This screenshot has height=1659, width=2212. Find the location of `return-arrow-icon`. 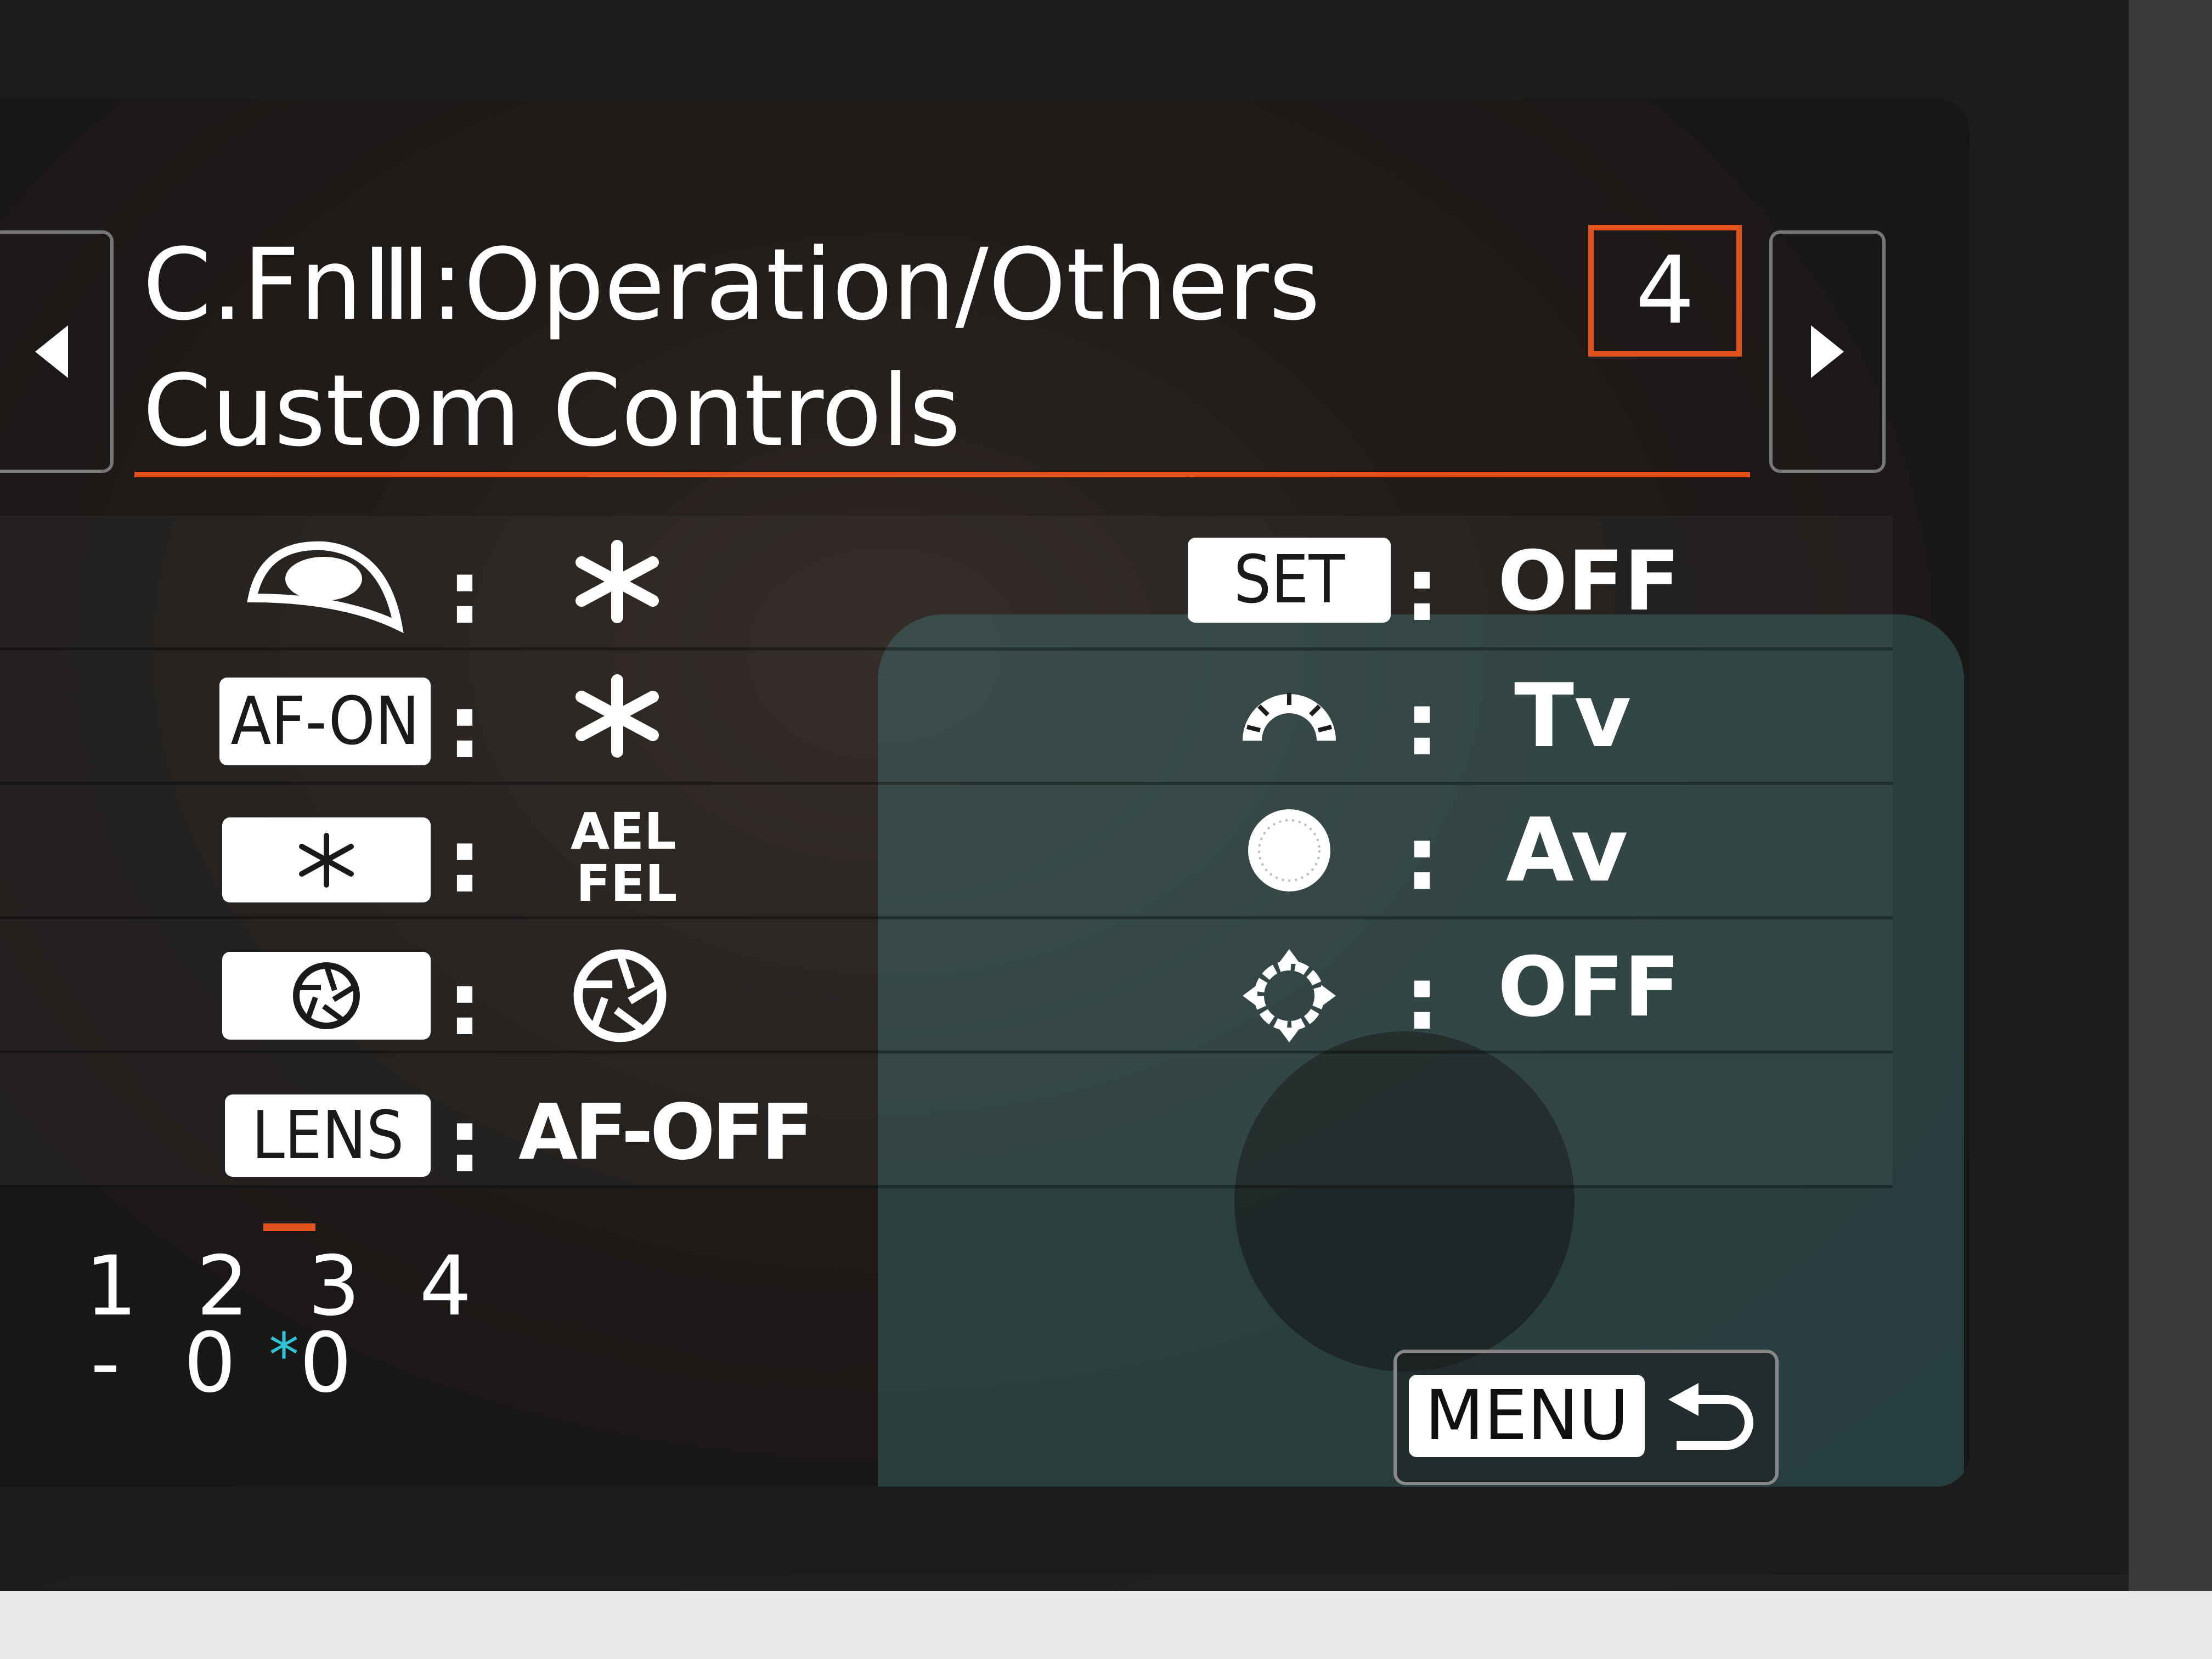

return-arrow-icon is located at coordinates (1710, 1417).